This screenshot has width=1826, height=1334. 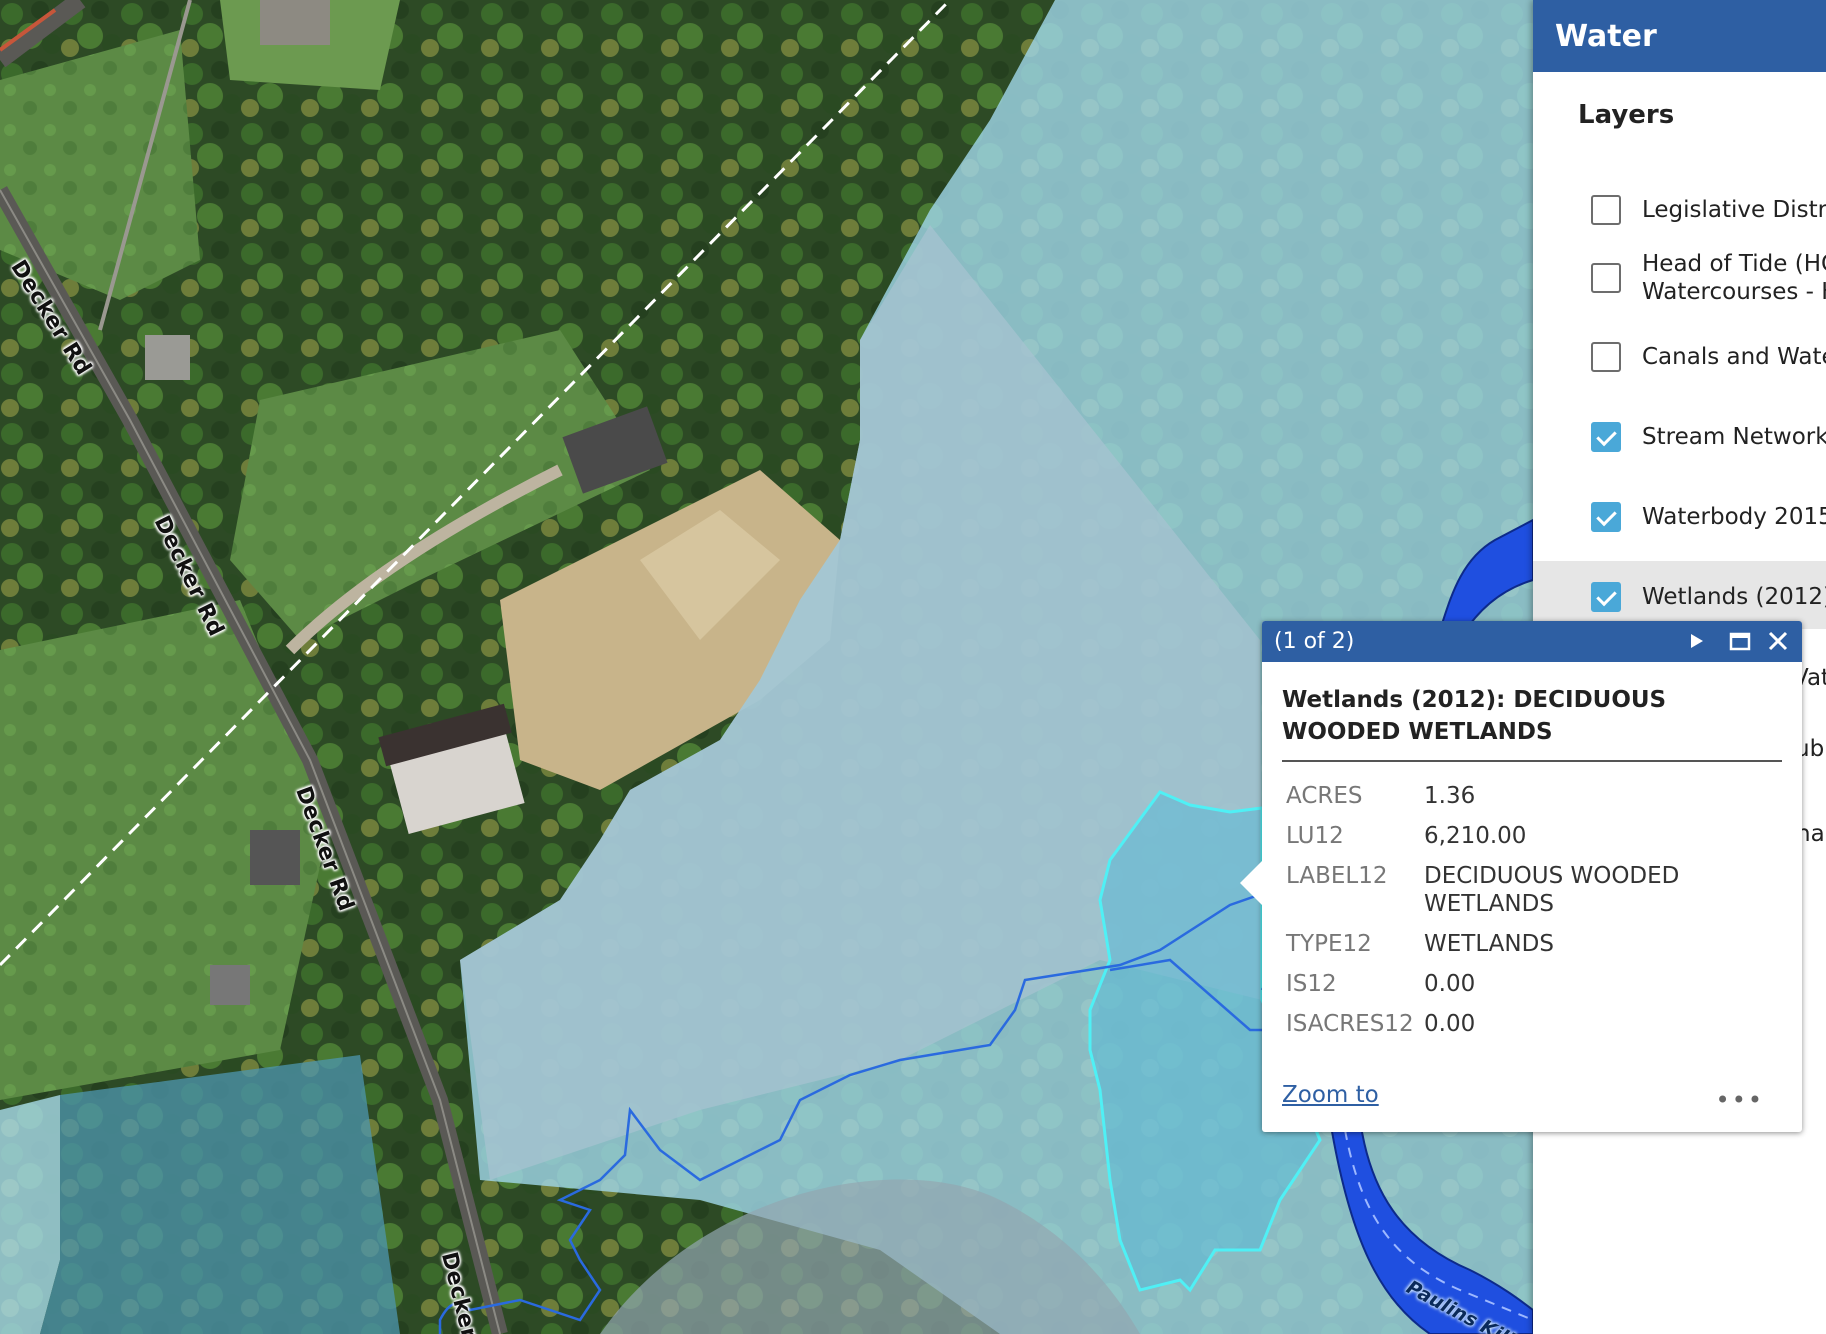 I want to click on attribute-key: ACRES, so click(x=1324, y=796).